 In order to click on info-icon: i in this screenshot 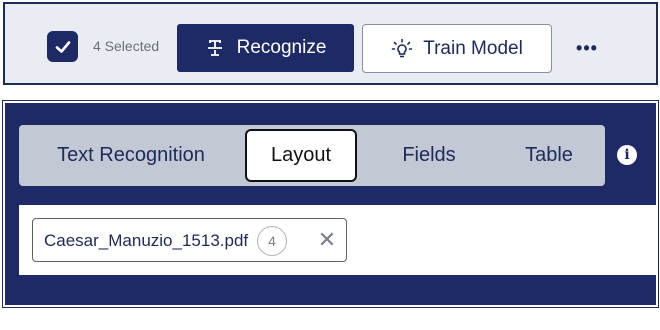, I will do `click(627, 155)`.